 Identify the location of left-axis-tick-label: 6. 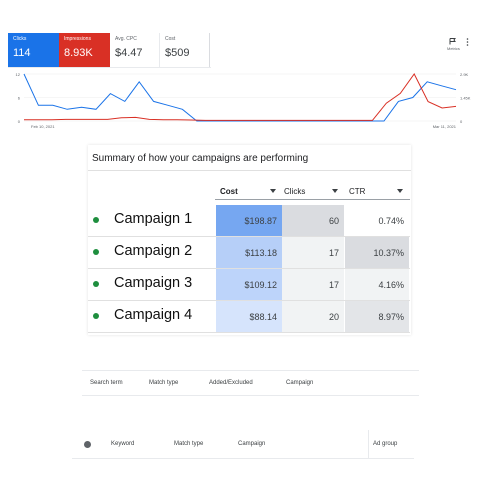
(19, 98).